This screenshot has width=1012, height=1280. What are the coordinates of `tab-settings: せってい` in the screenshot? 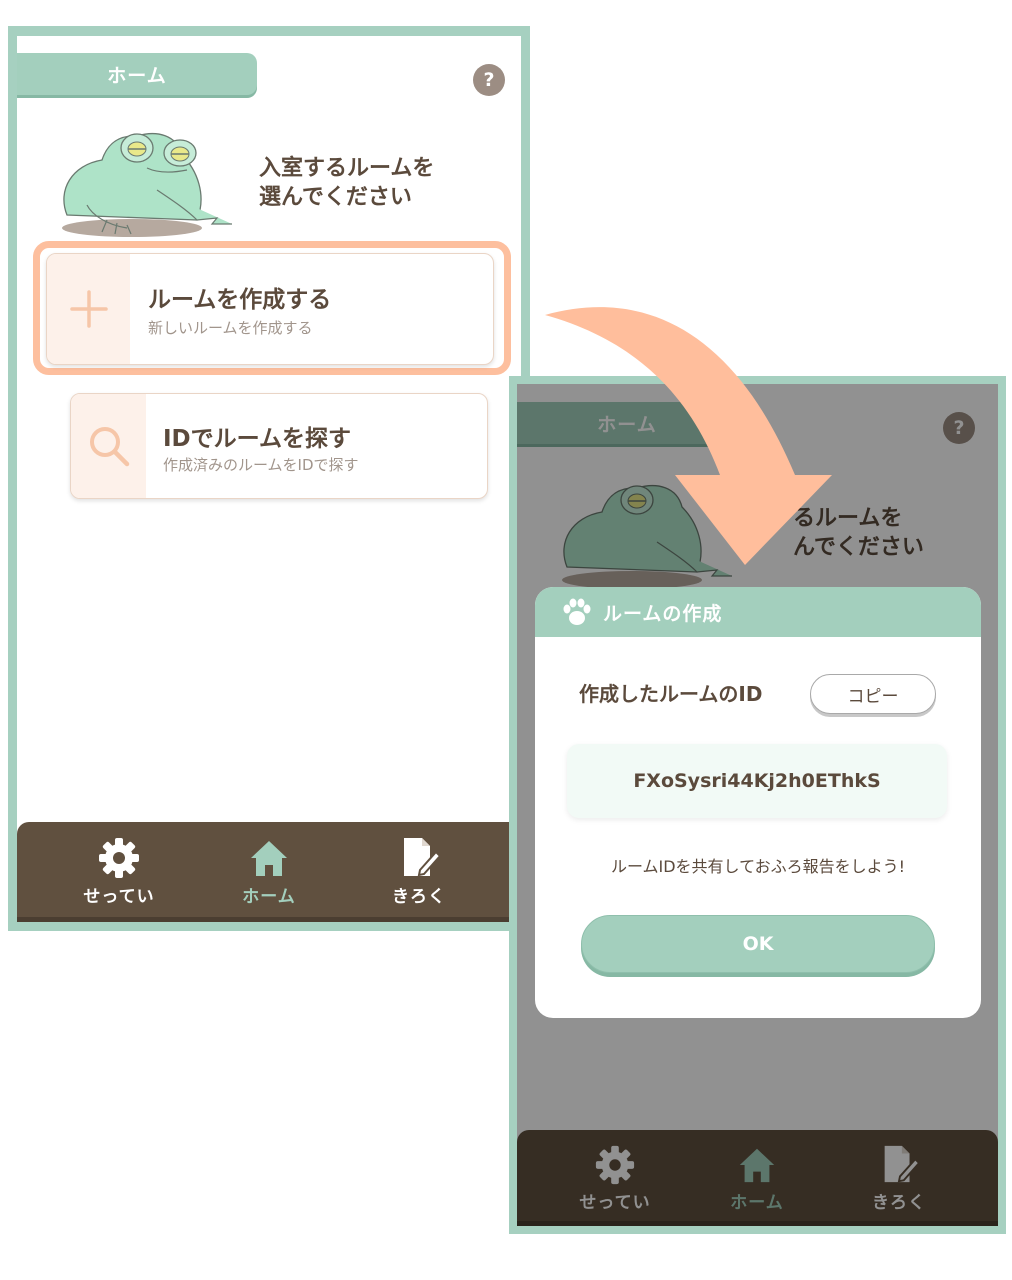 It's located at (119, 871).